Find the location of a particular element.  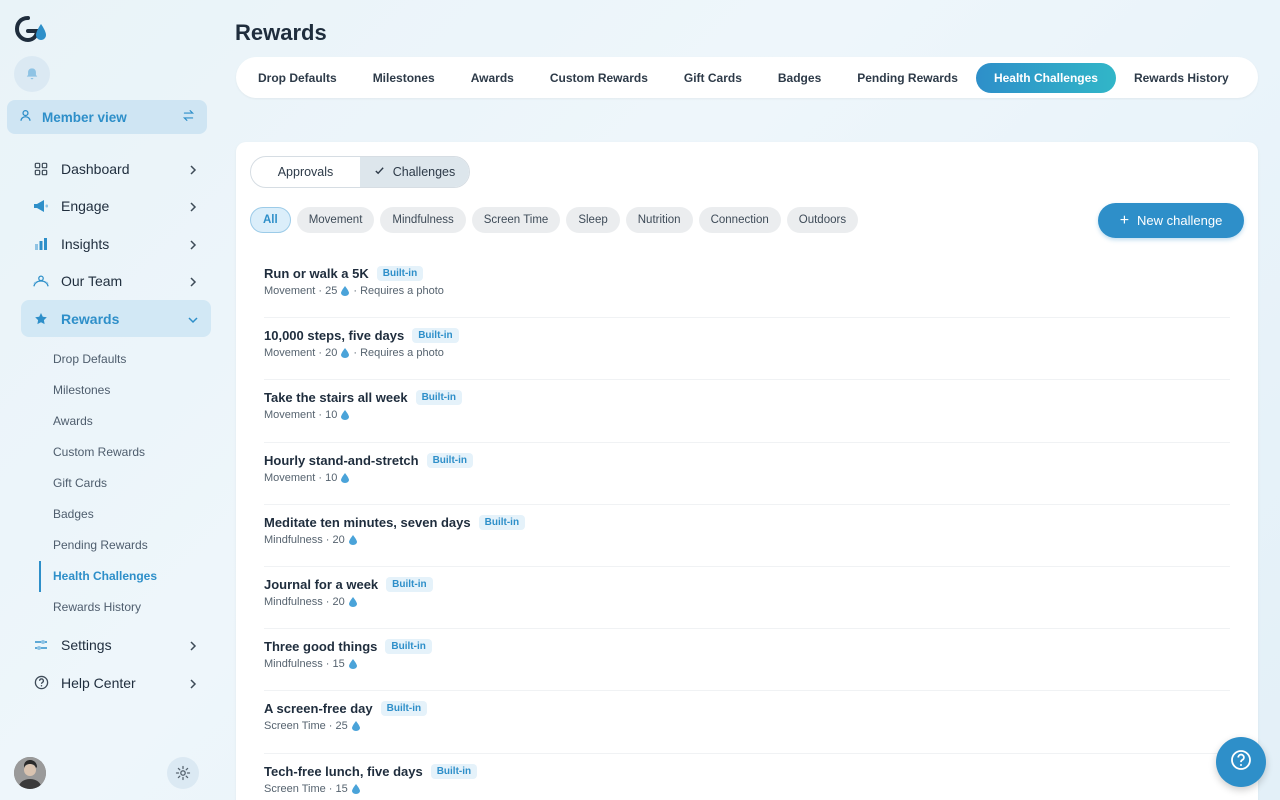

subnav-item-health-challenges: Health Challenges is located at coordinates (116, 576).